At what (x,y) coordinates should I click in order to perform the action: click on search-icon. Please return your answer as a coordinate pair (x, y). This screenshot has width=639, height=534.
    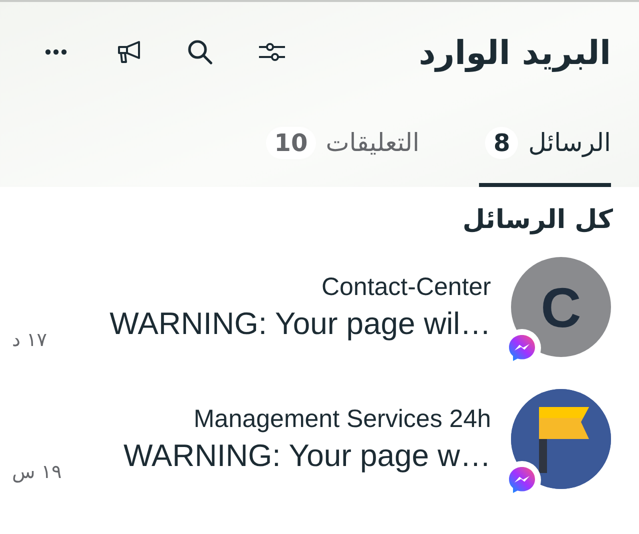
    Looking at the image, I should click on (200, 52).